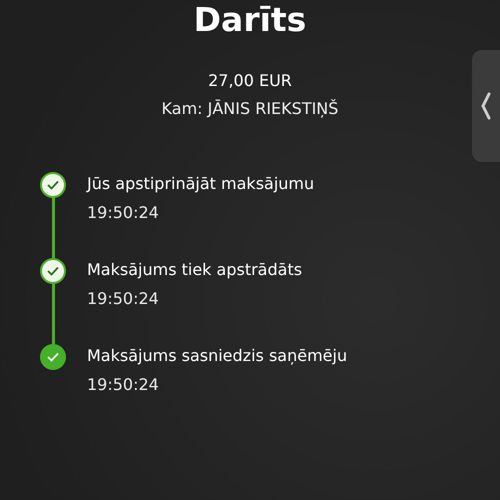 The height and width of the screenshot is (500, 500). What do you see at coordinates (250, 20) in the screenshot?
I see `status-title: Darīts` at bounding box center [250, 20].